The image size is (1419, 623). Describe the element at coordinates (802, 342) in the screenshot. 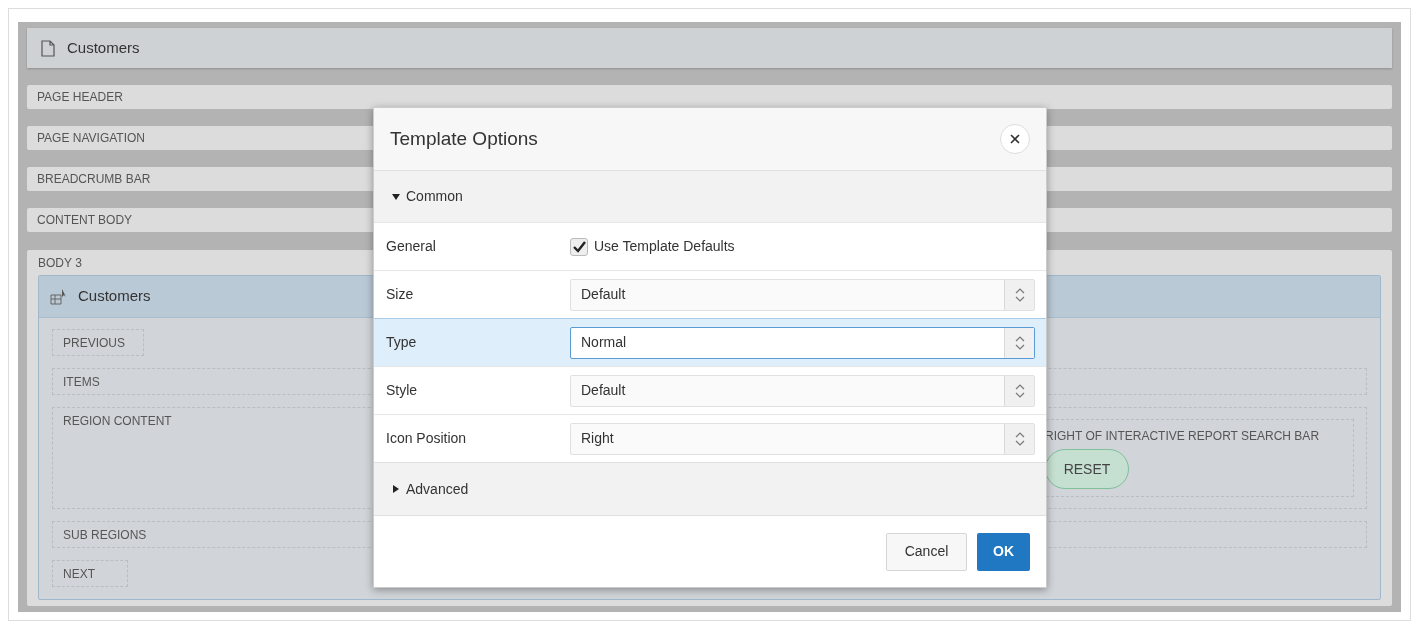

I see `select-field: Normal` at that location.